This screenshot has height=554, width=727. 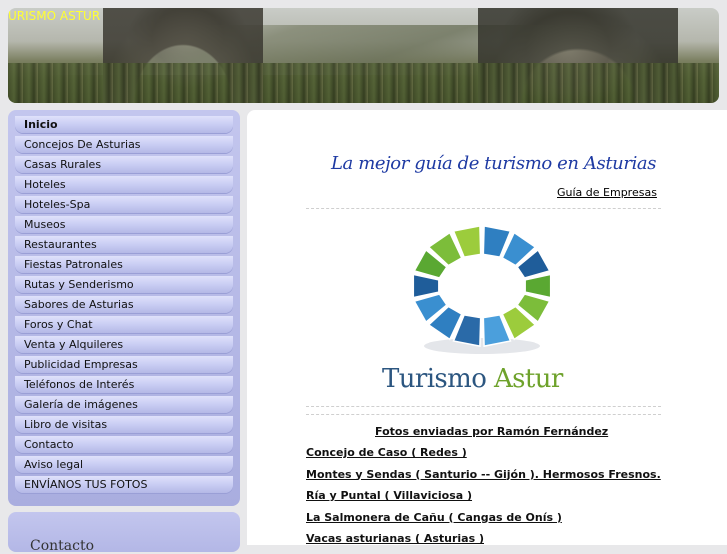 What do you see at coordinates (124, 404) in the screenshot?
I see `sidebar-item: Galería de imágenes` at bounding box center [124, 404].